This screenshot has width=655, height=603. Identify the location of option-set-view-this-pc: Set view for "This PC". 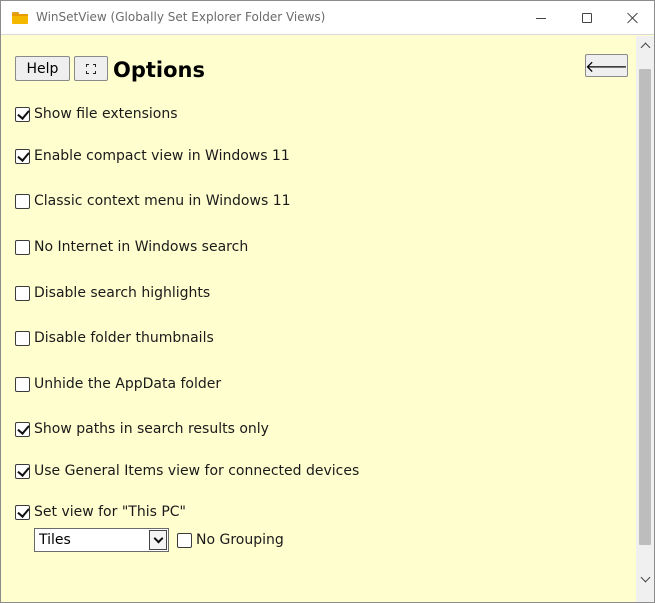
(100, 512).